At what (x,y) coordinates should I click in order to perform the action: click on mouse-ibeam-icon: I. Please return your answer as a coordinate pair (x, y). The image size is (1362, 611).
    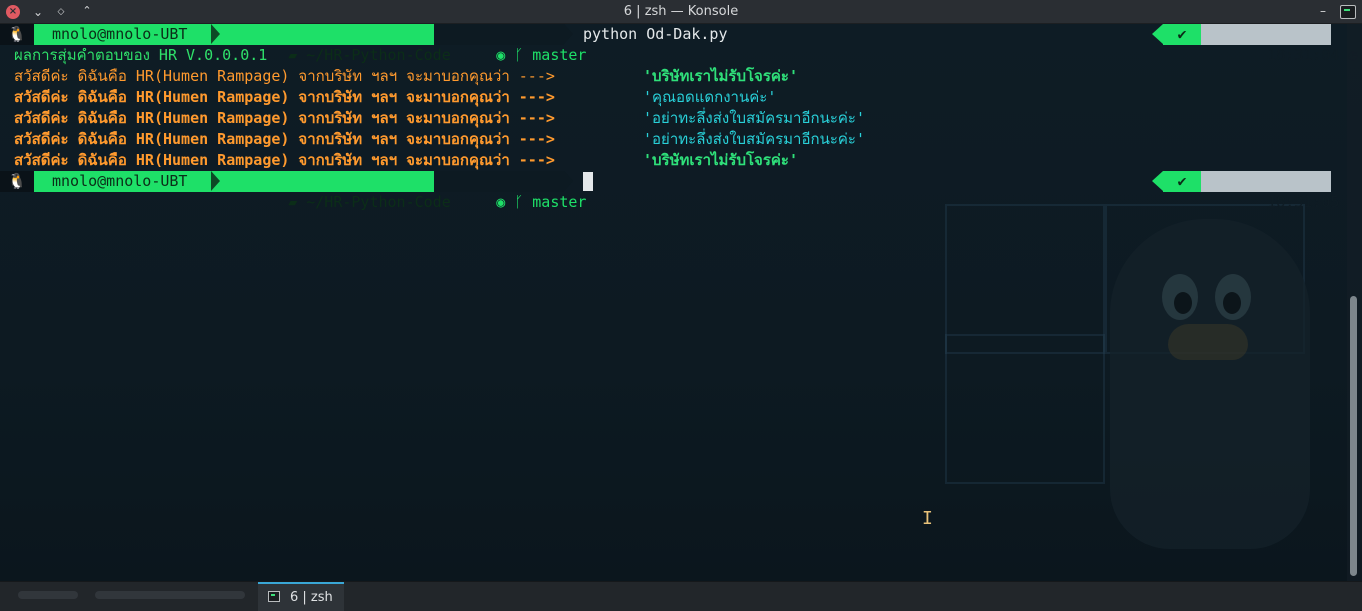
    Looking at the image, I should click on (927, 518).